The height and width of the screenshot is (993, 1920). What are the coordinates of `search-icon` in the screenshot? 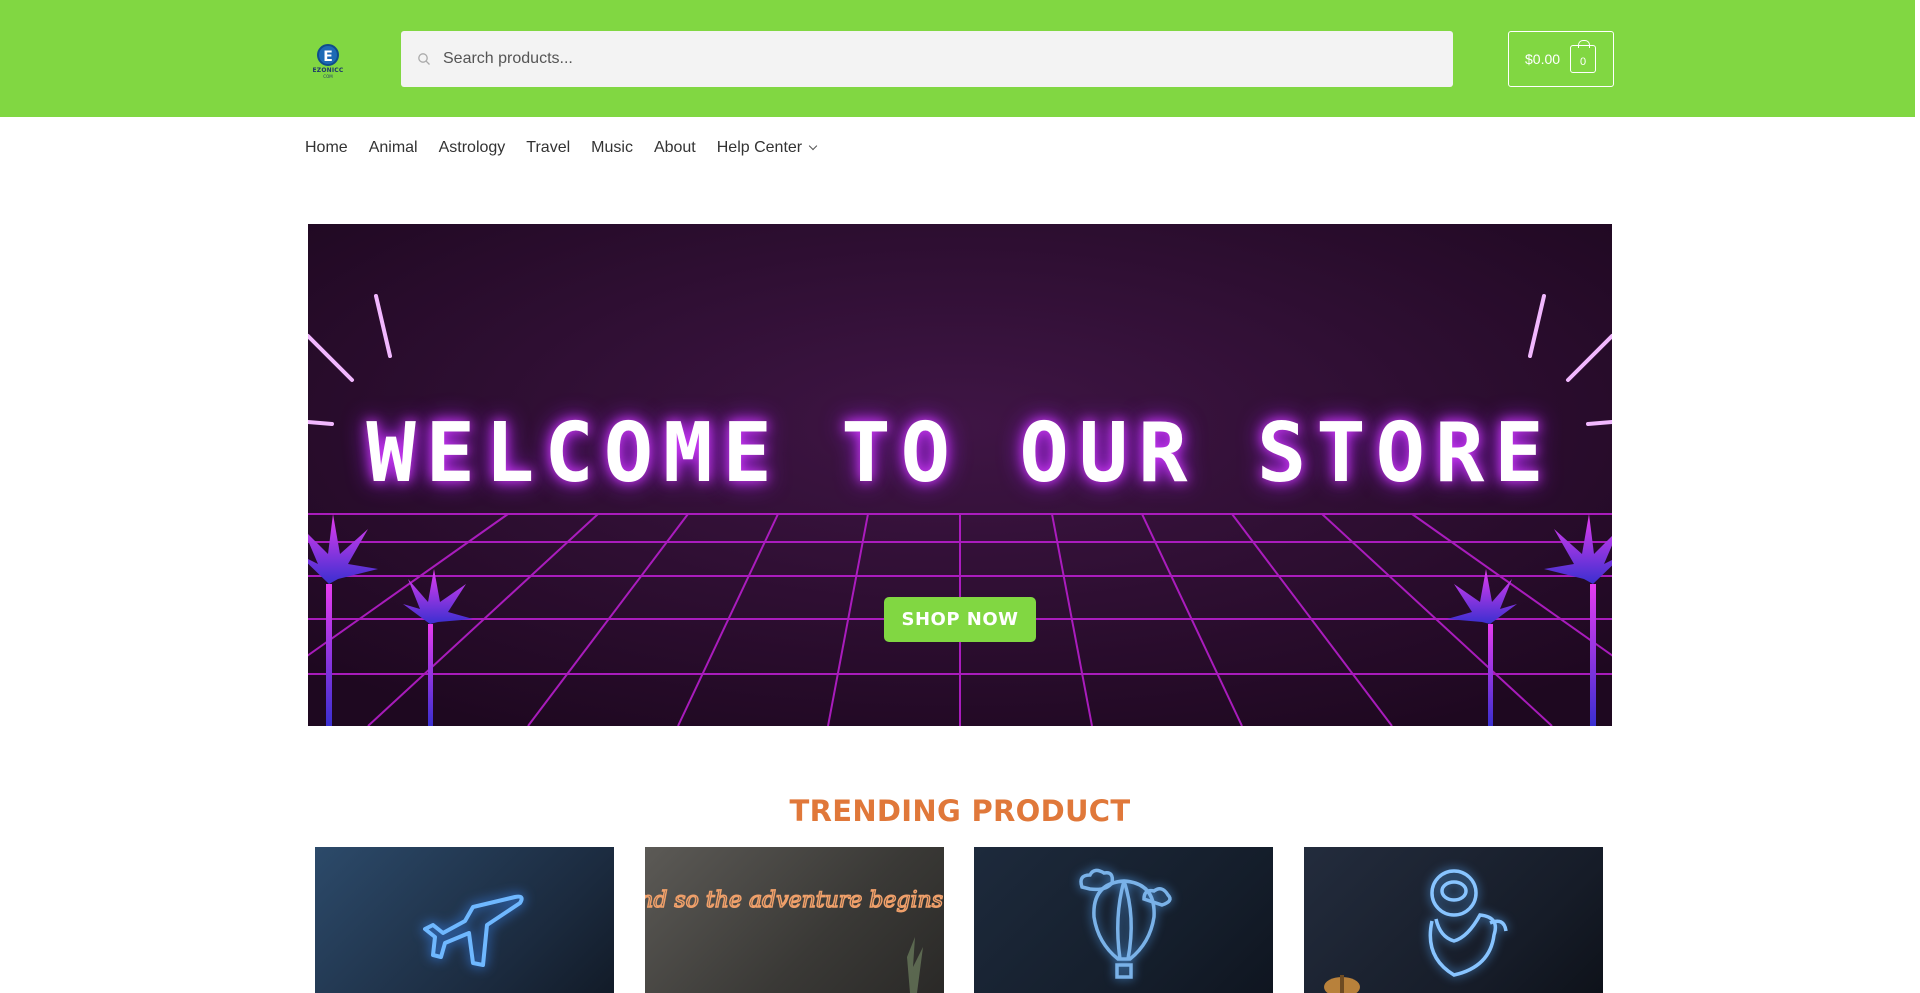 It's located at (424, 59).